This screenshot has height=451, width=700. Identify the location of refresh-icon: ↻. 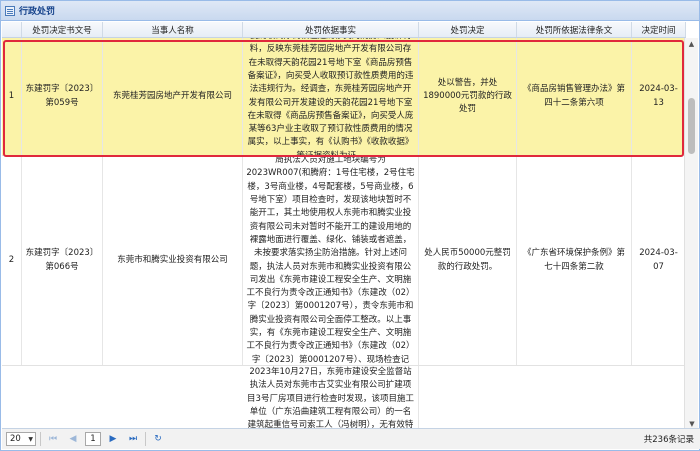
(158, 439).